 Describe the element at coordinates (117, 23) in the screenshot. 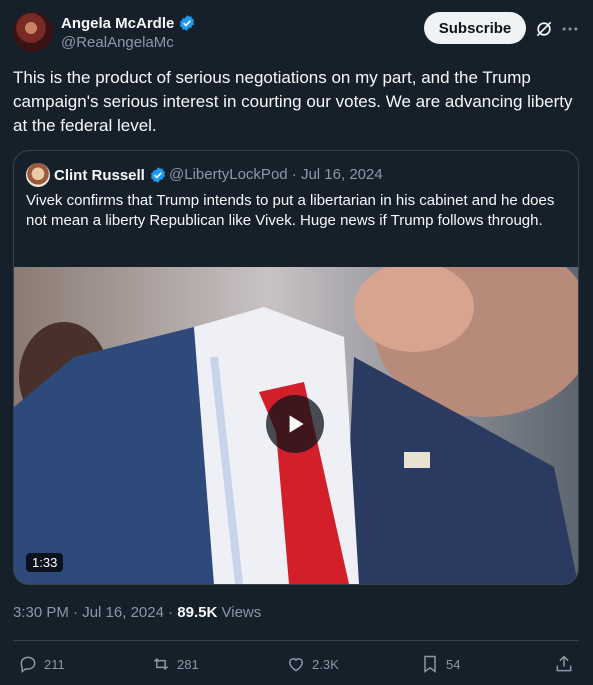

I see `author-name: Angela McArdle` at that location.